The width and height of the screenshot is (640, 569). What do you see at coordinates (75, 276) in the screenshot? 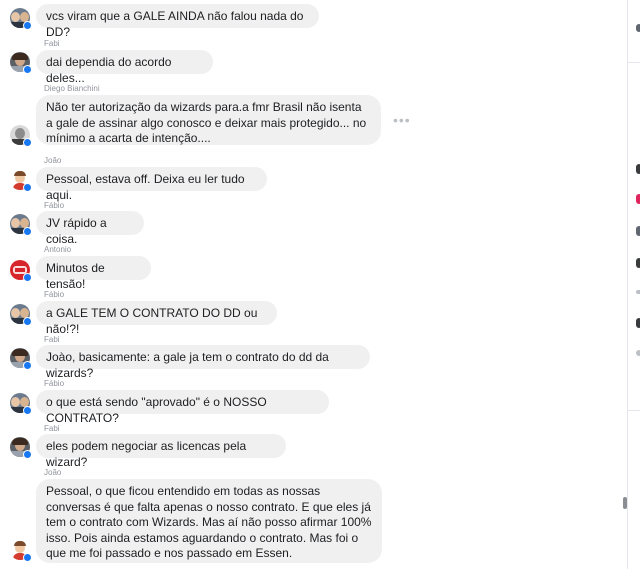
I see `message-text: Minutos de tensão!` at bounding box center [75, 276].